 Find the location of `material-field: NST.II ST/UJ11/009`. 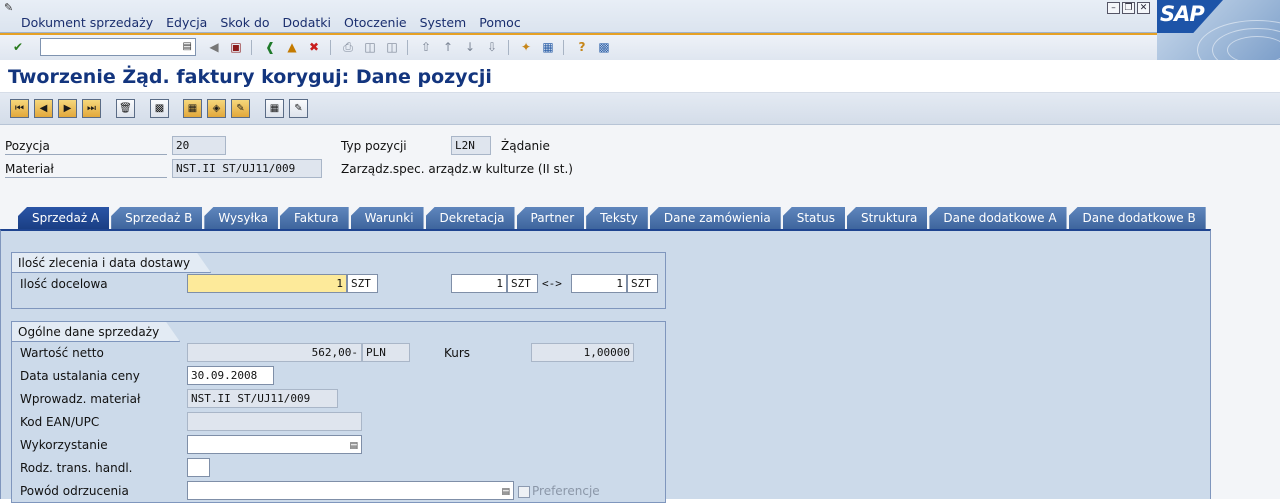

material-field: NST.II ST/UJ11/009 is located at coordinates (247, 168).